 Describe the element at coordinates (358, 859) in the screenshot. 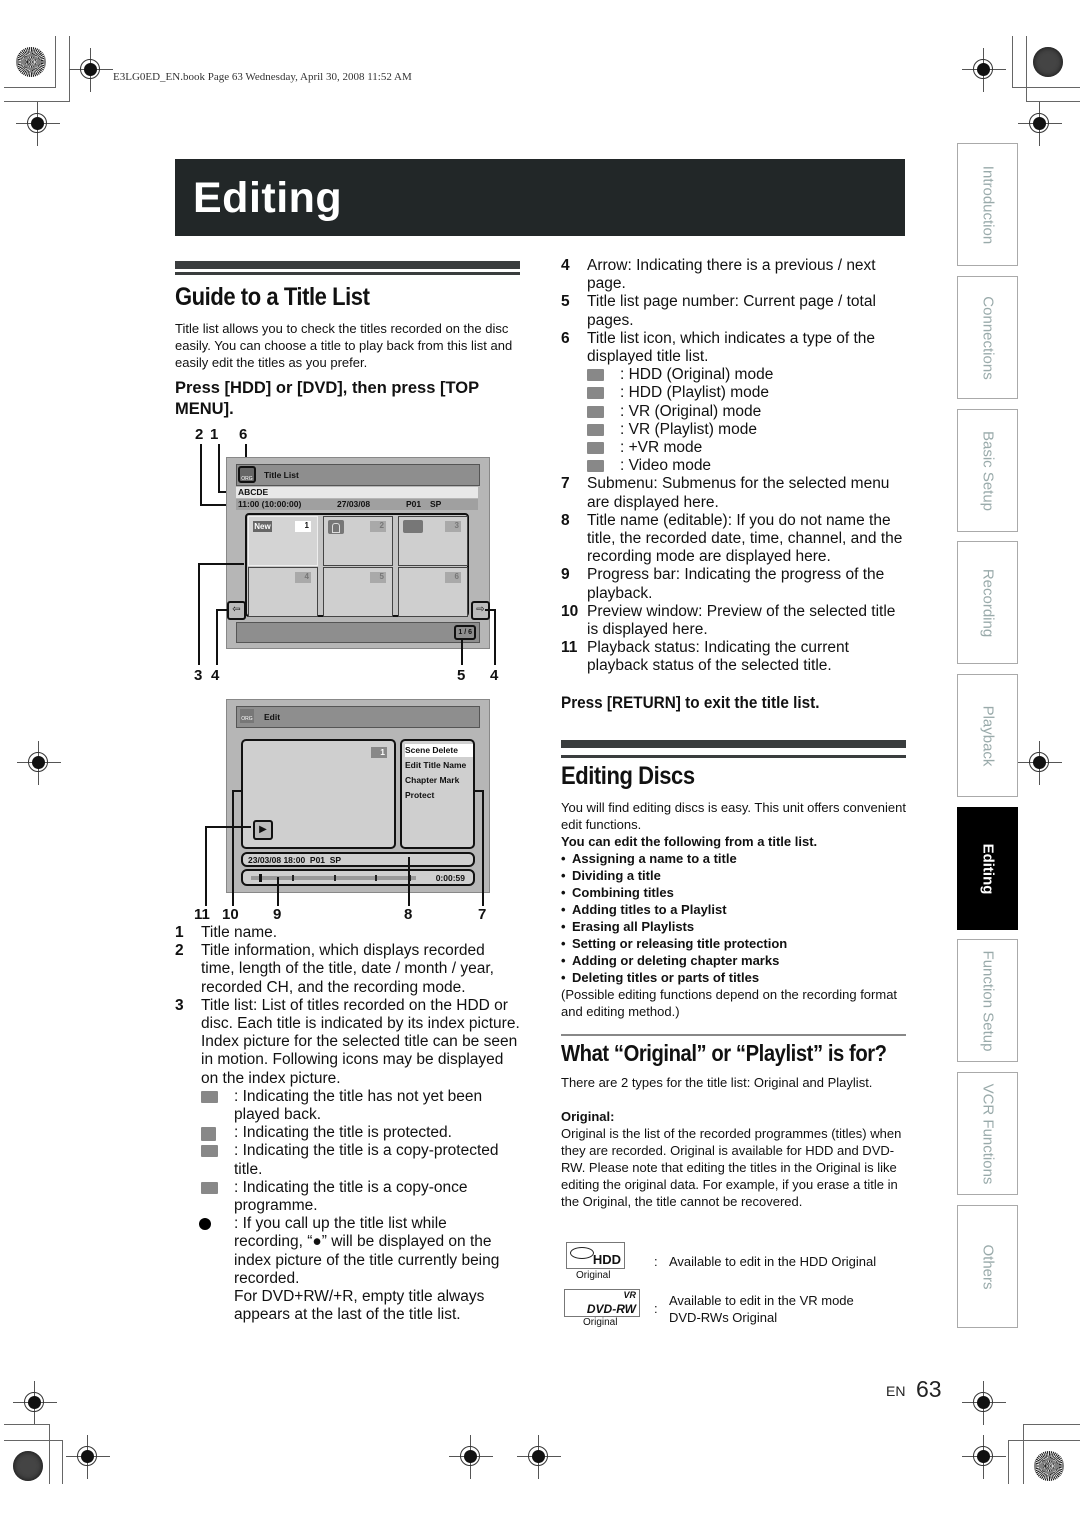

I see `title-name-field: 23/03/08 18:00 P01 SP` at that location.